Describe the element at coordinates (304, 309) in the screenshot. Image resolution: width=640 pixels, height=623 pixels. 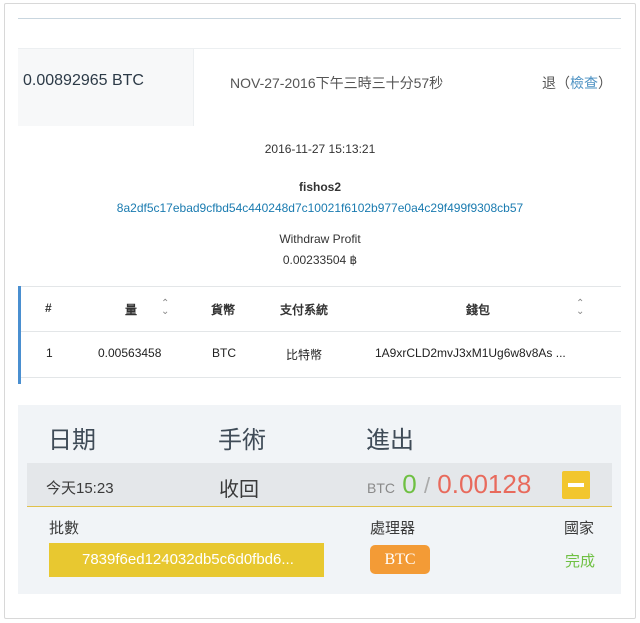
I see `column-header-system: 支付系統` at that location.